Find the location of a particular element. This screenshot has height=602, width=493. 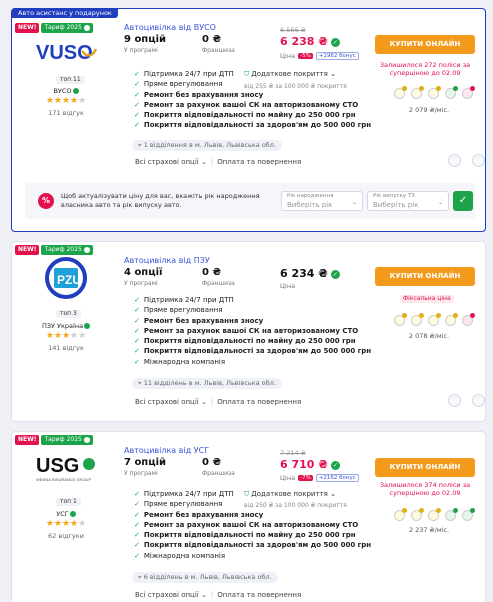

badges: NEW! Тариф 2025 is located at coordinates (54, 250).